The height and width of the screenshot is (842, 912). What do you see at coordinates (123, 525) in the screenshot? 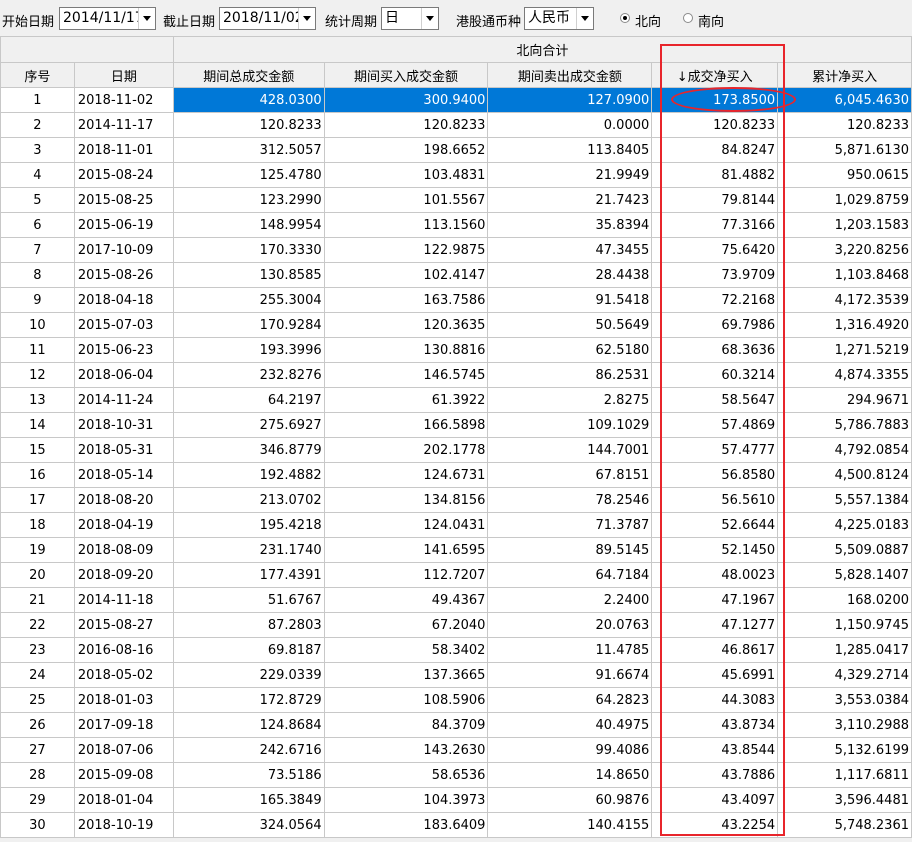
I see `table-cell: 2018-04-19` at bounding box center [123, 525].